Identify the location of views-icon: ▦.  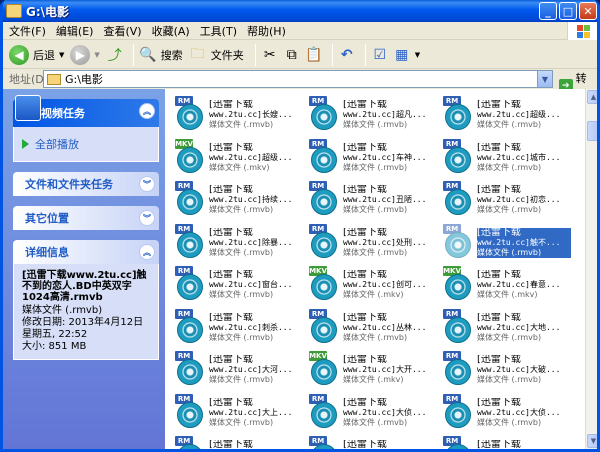
(402, 55).